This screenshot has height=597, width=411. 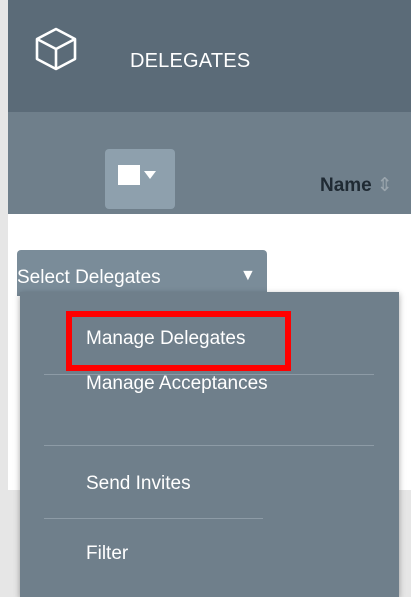 I want to click on cube-icon, so click(x=56, y=49).